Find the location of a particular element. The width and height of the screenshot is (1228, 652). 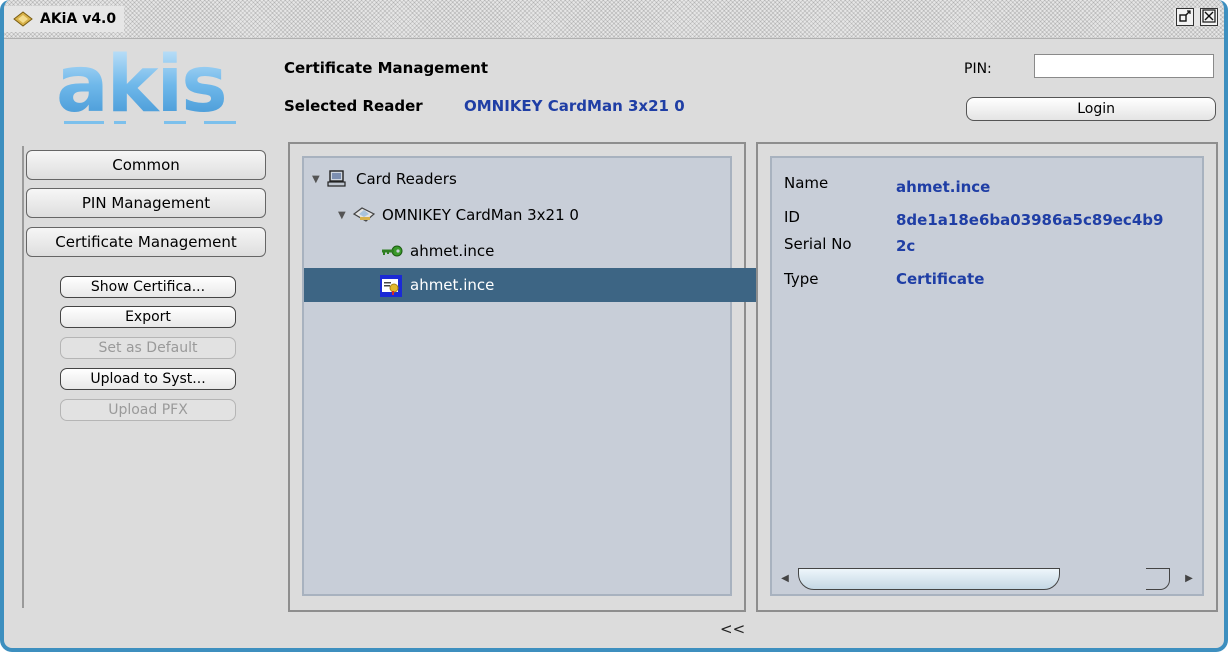

detail-label-id: ID is located at coordinates (792, 217).